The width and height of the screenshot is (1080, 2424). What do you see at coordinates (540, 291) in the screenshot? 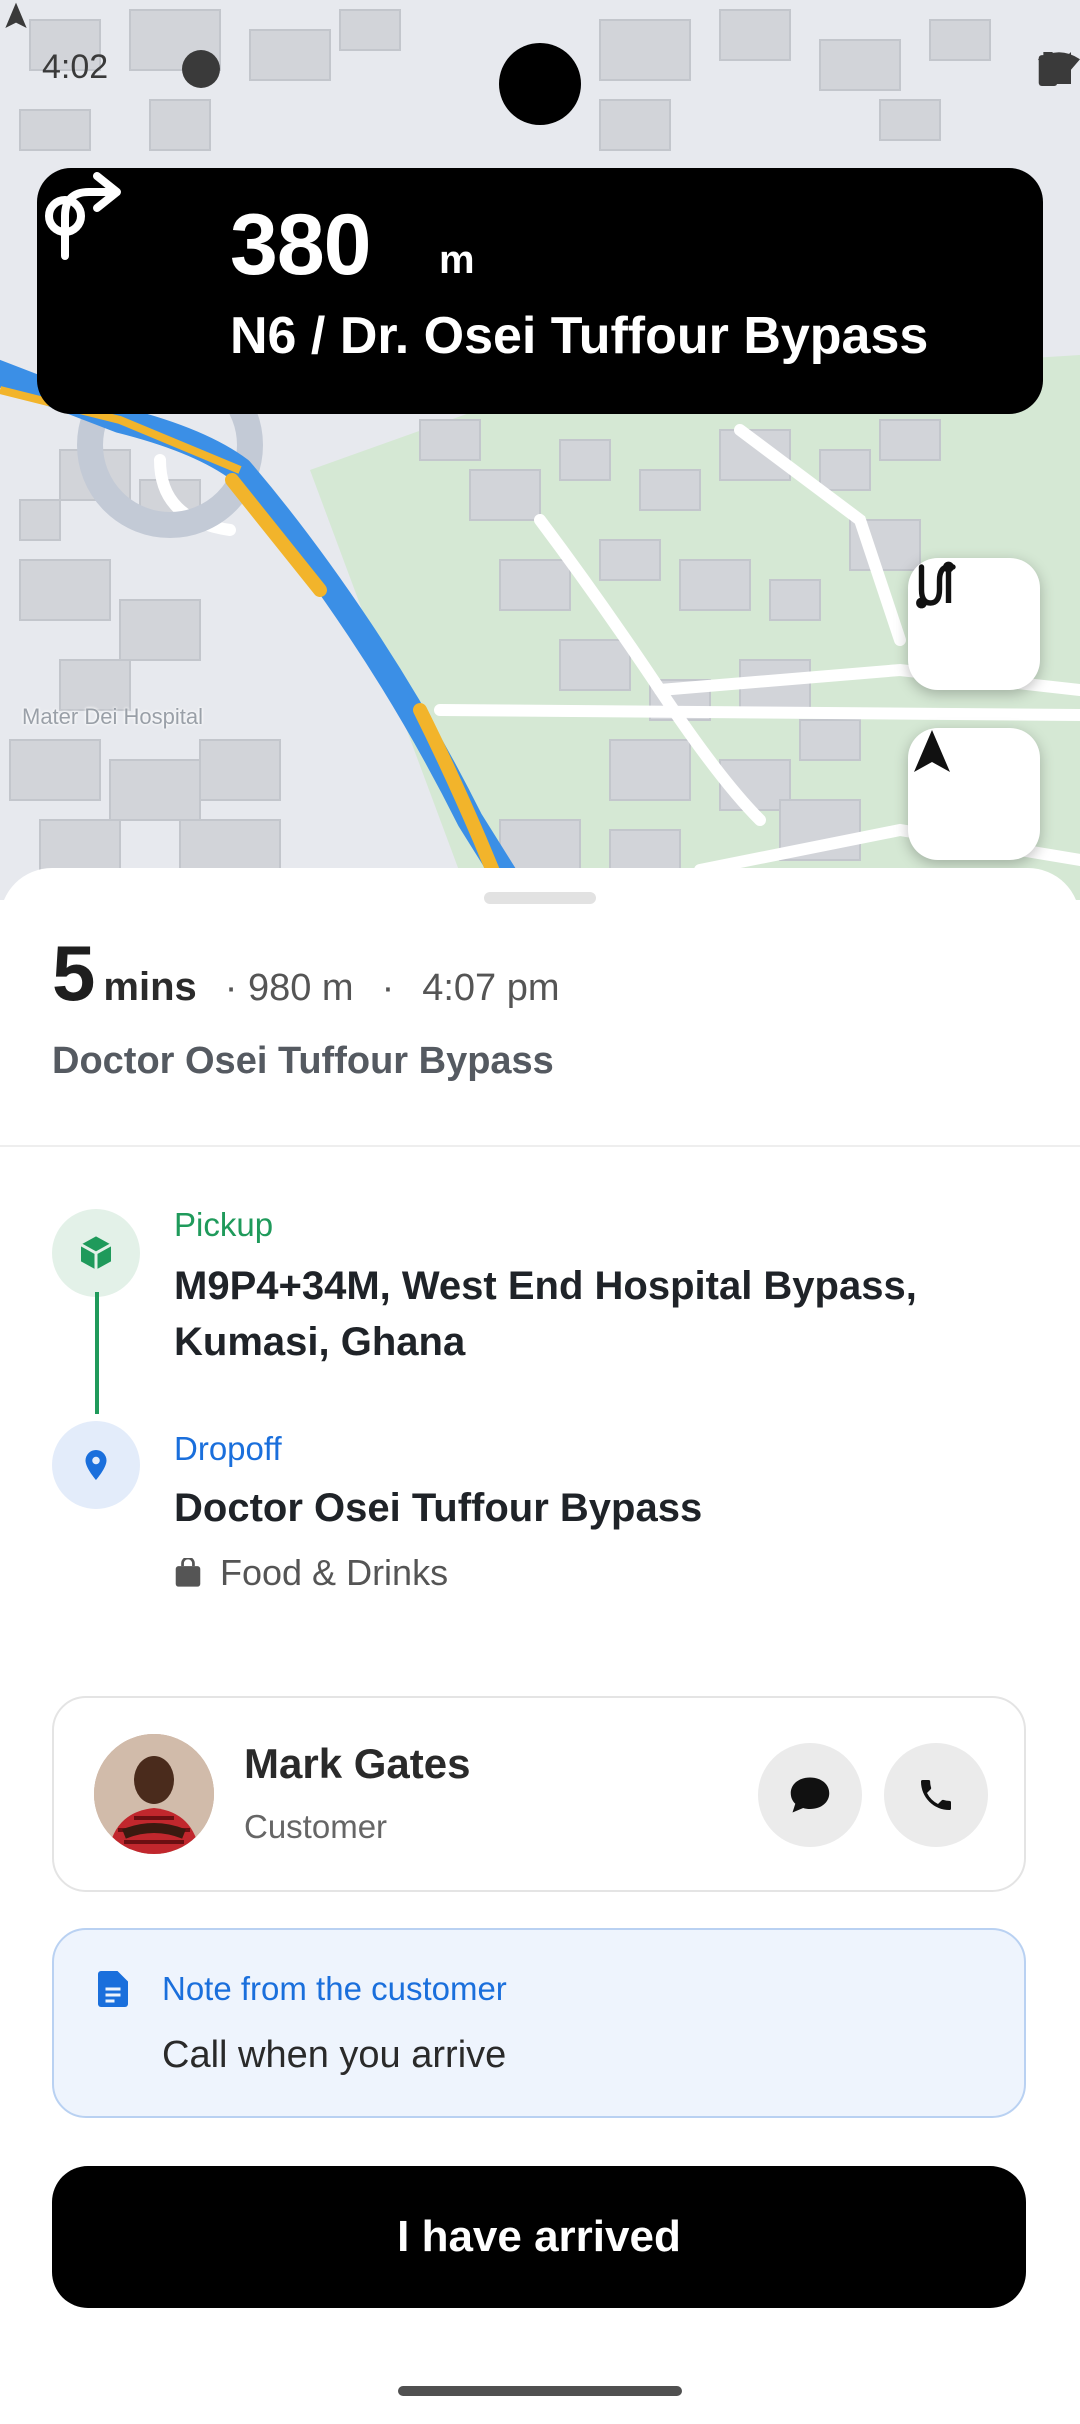
I see `navigation-banner: 380 m N6 / Dr. Osei Tuffour Bypass` at bounding box center [540, 291].